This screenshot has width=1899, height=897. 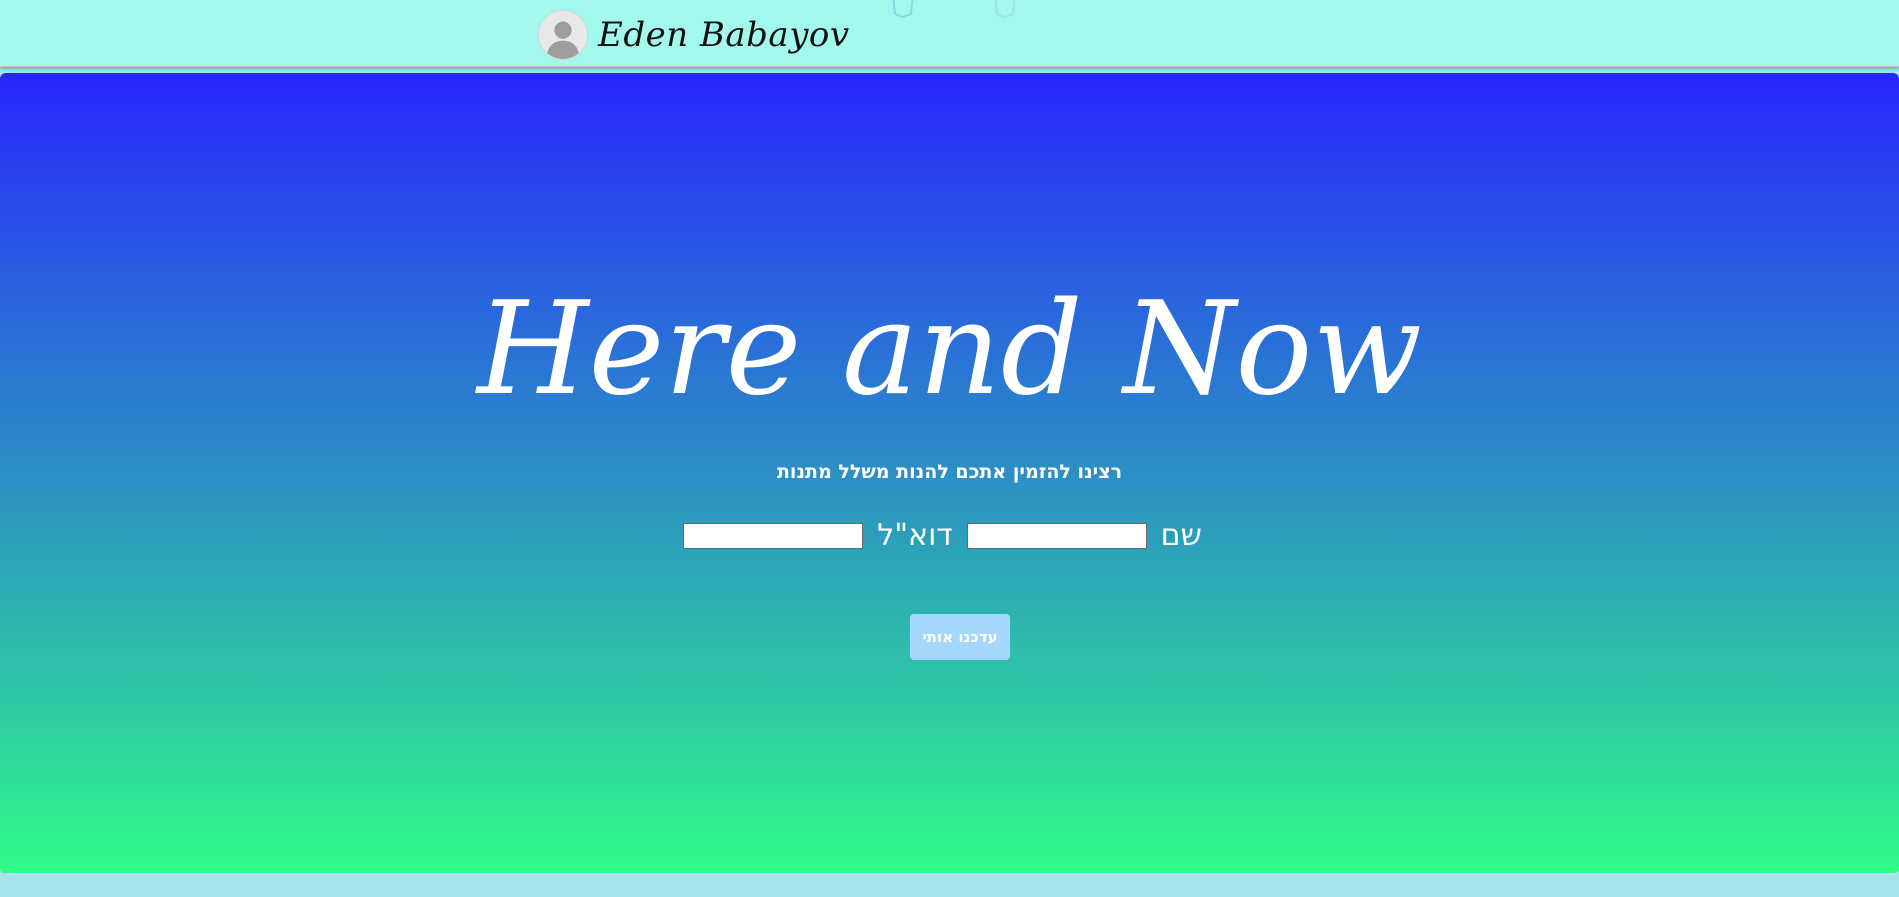 I want to click on top-navbar: Eden Babayov, so click(x=949, y=33).